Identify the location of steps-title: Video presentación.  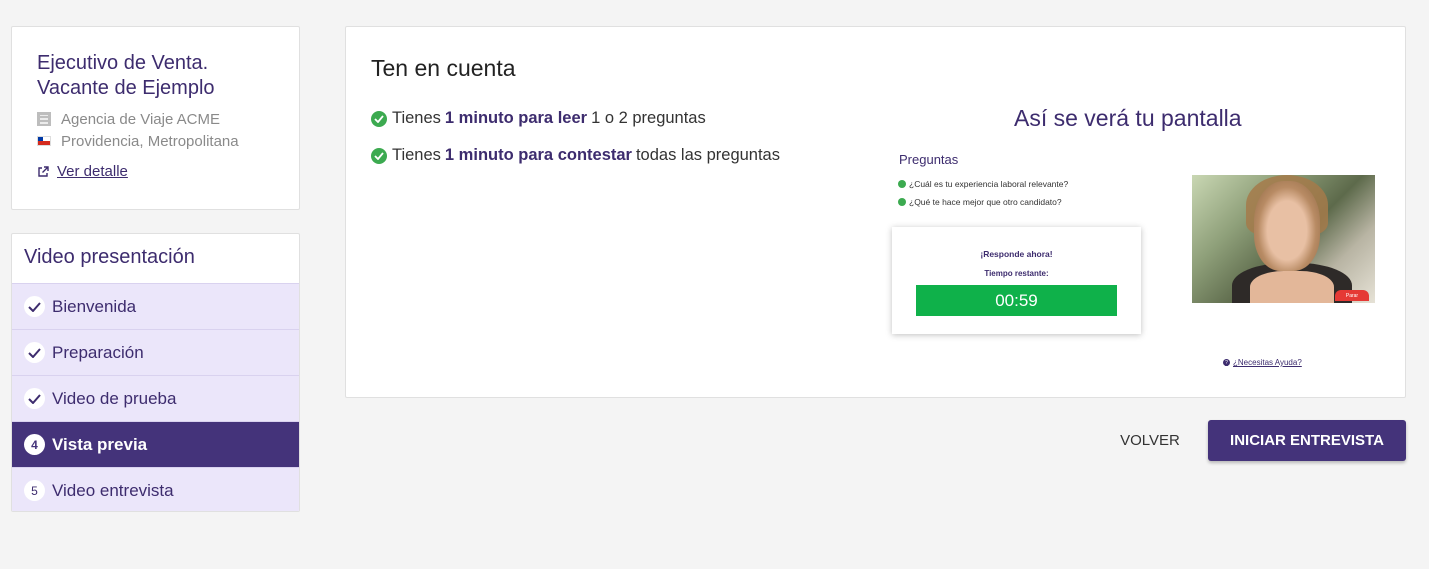
(109, 257).